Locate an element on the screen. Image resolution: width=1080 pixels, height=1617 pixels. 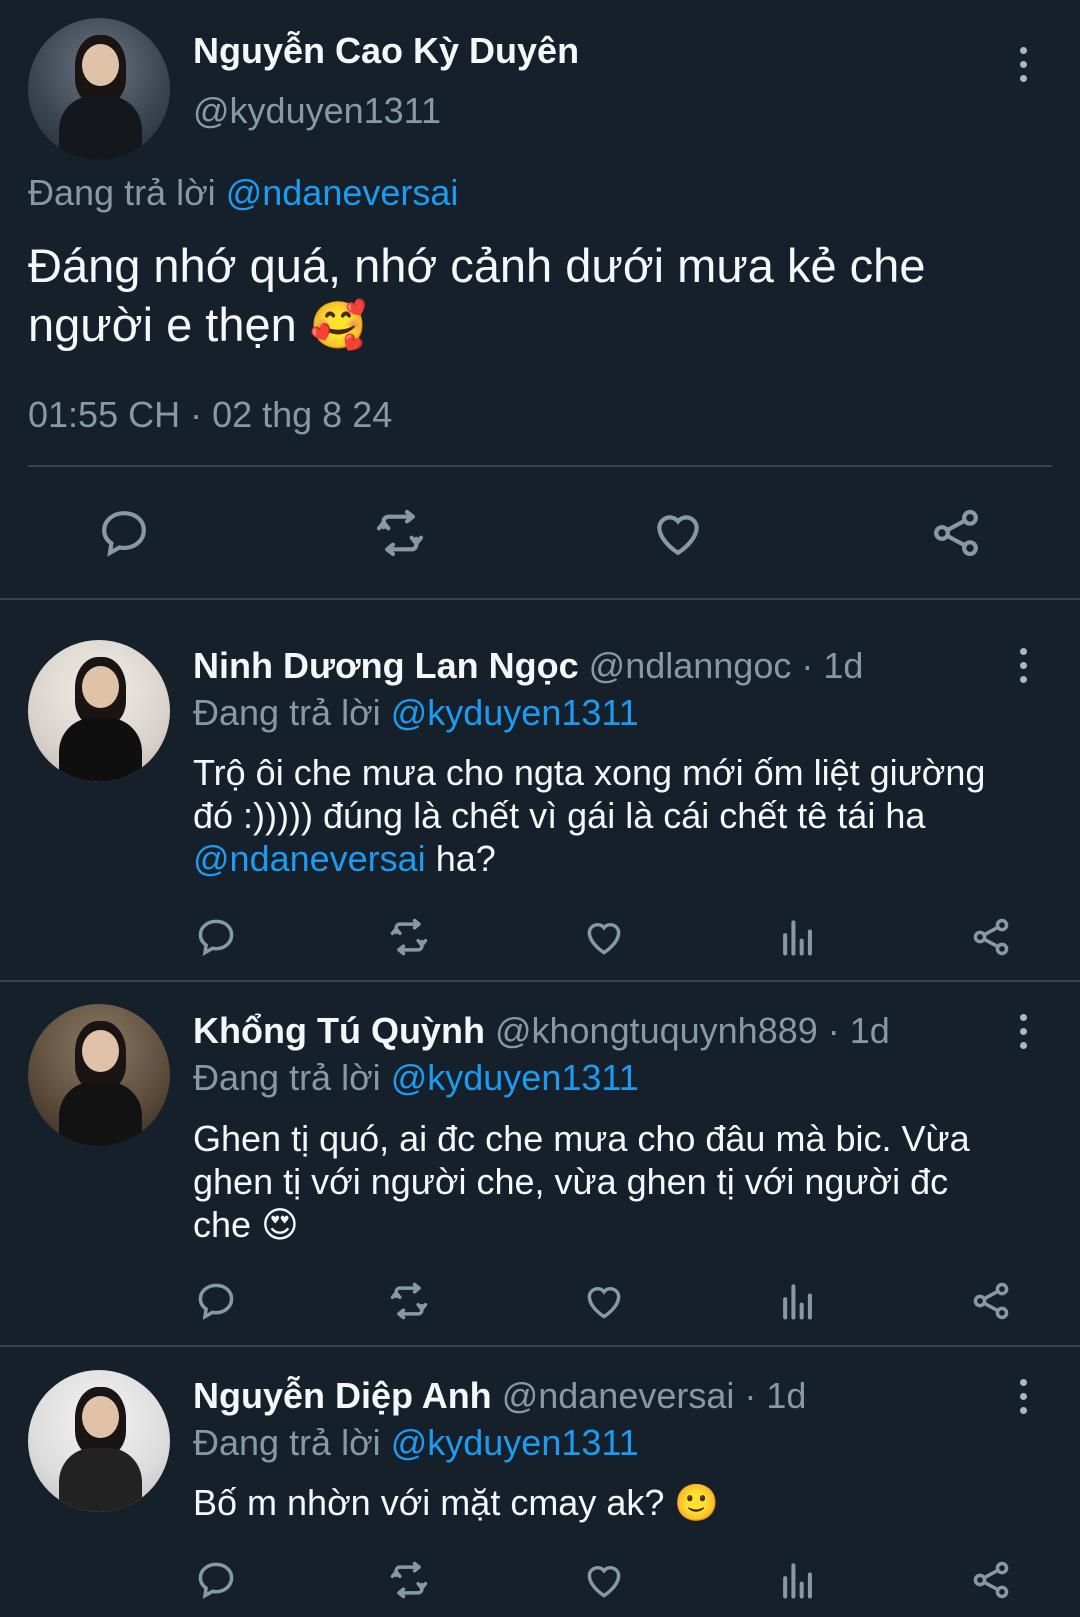
reply-text-line-3: che 😍 is located at coordinates (246, 1225).